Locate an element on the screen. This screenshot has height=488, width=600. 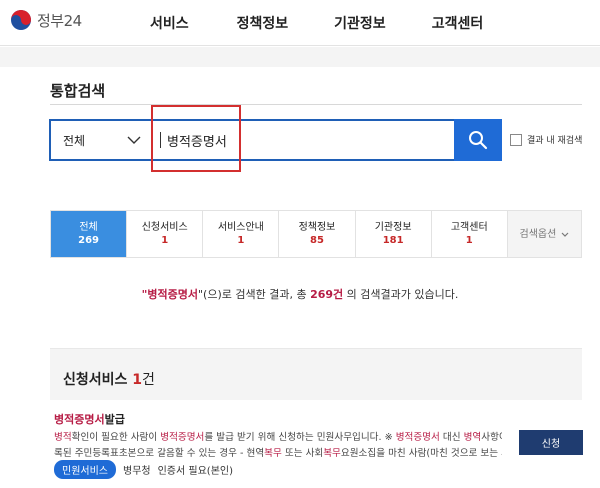
section-title: 신청서비스 1건 is located at coordinates (109, 379).